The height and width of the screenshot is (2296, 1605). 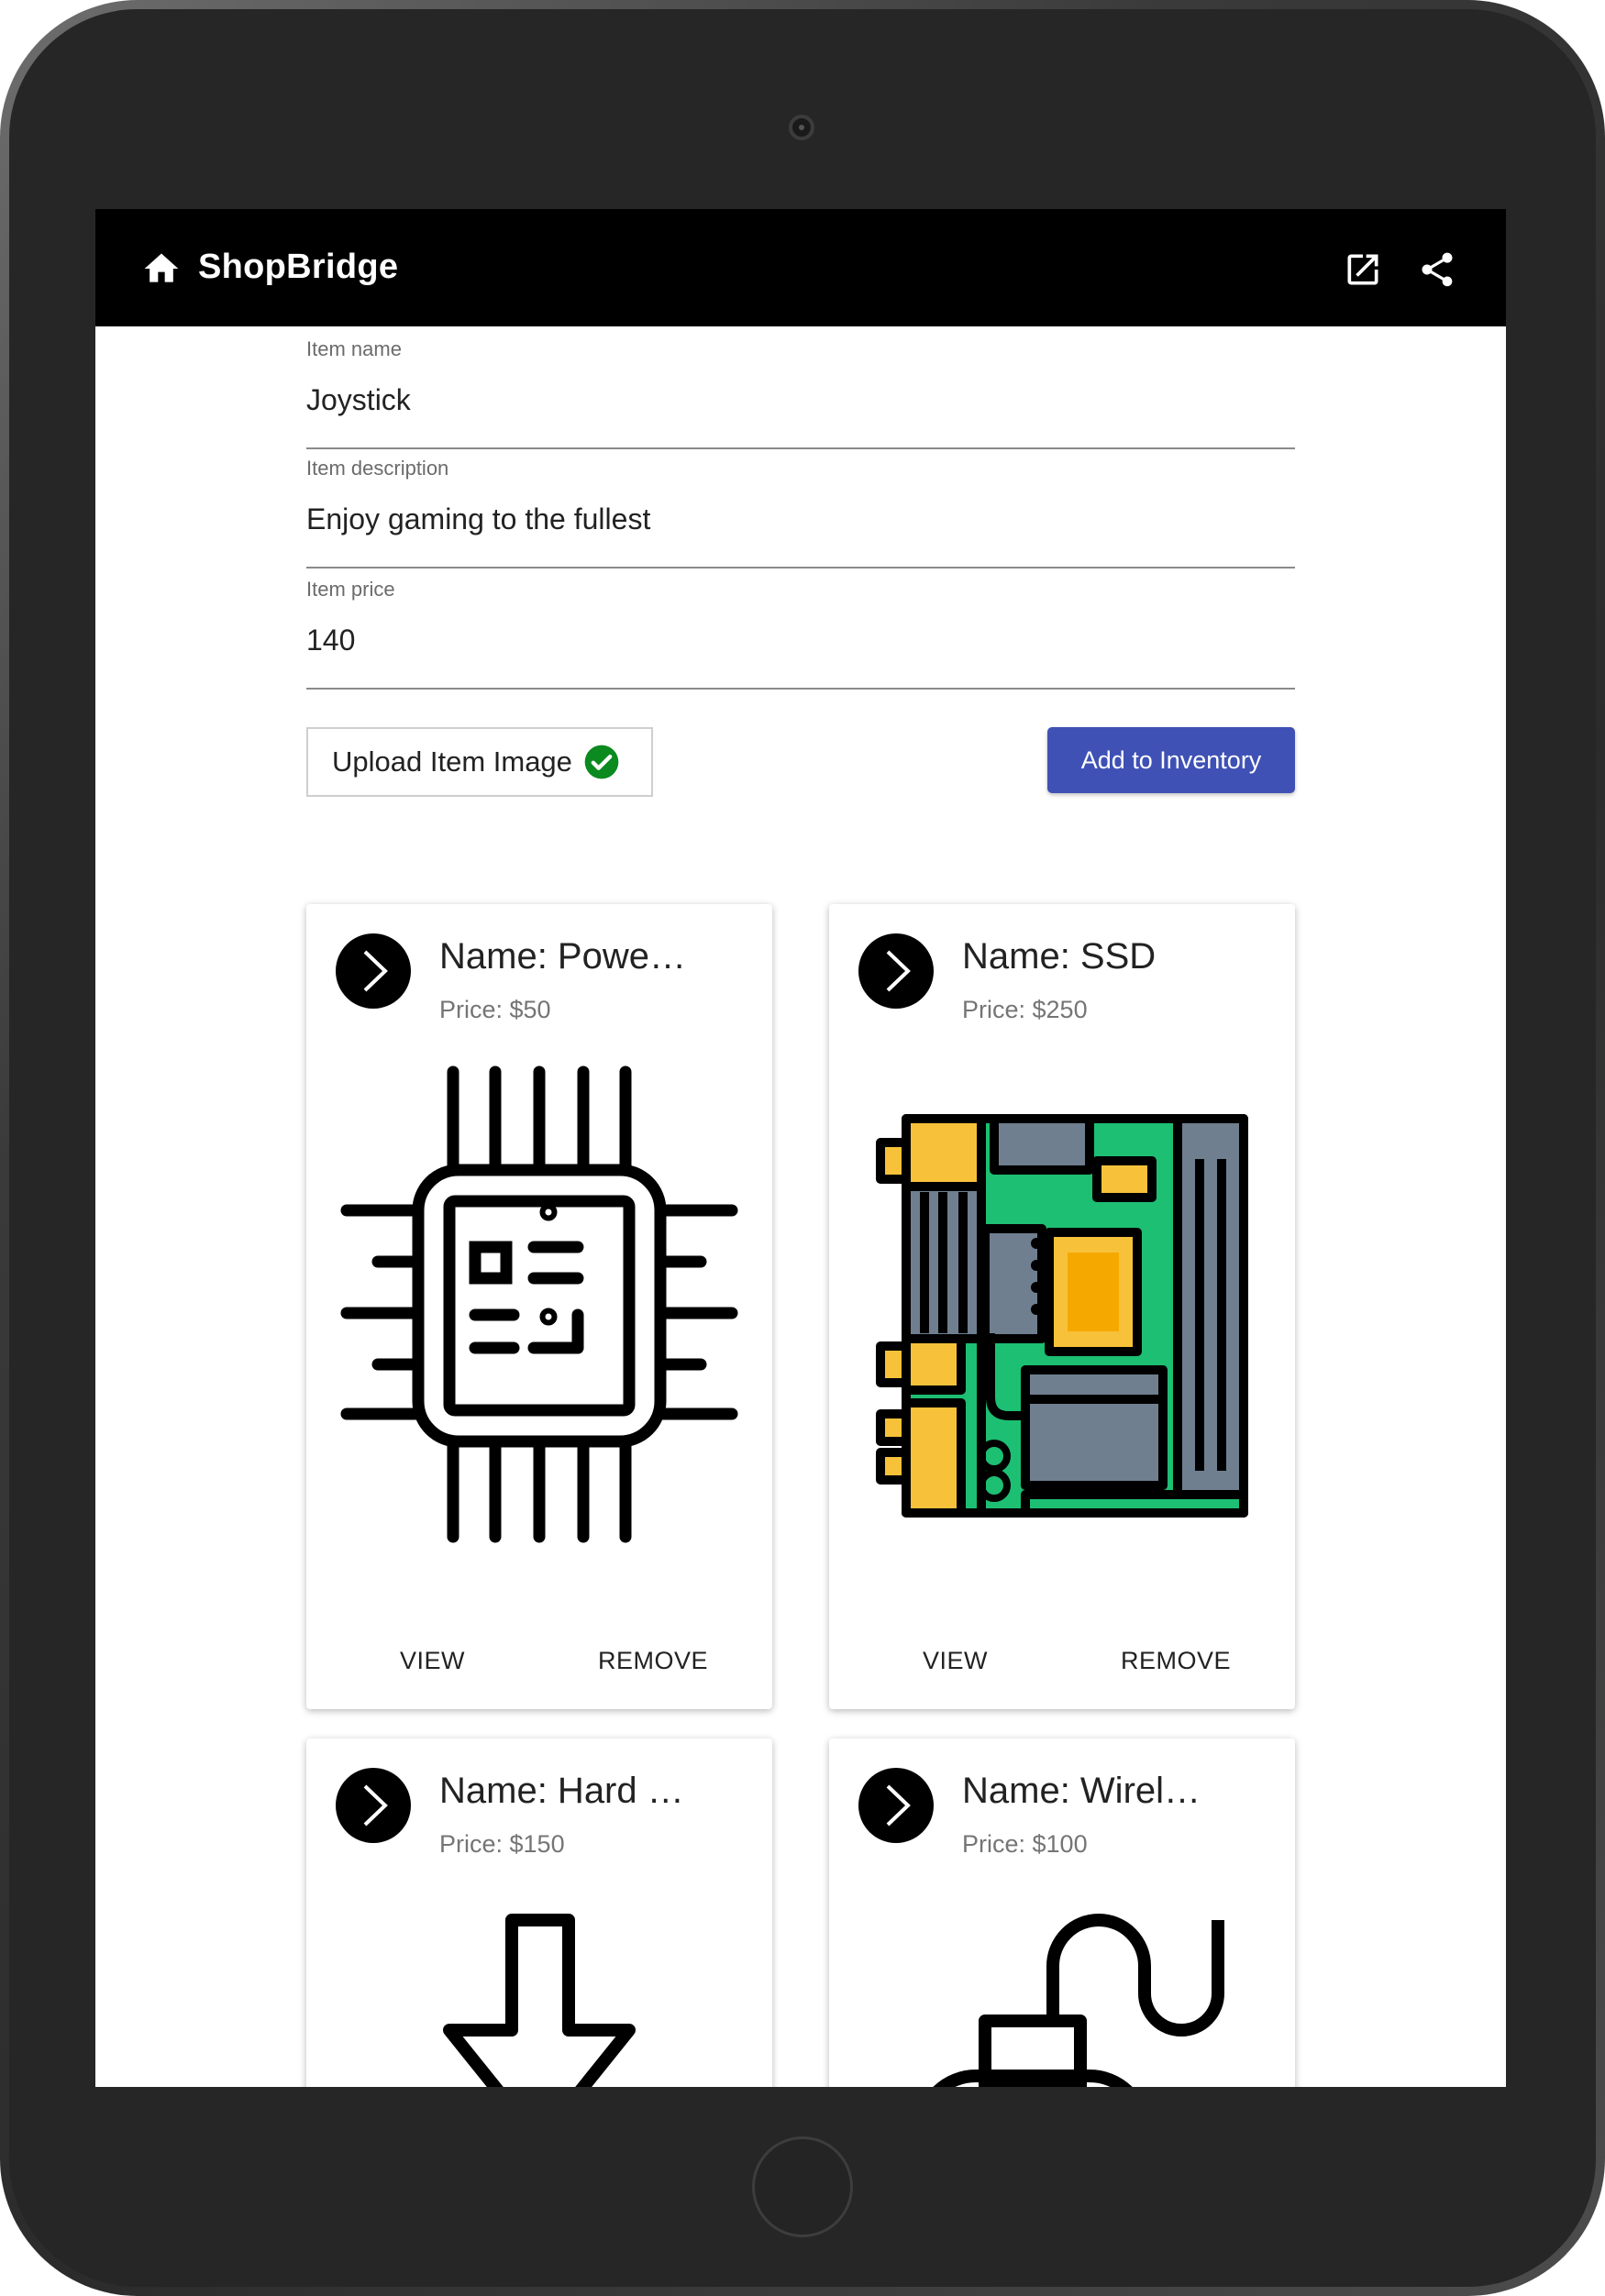 I want to click on app-bar: ShopBridge, so click(x=800, y=267).